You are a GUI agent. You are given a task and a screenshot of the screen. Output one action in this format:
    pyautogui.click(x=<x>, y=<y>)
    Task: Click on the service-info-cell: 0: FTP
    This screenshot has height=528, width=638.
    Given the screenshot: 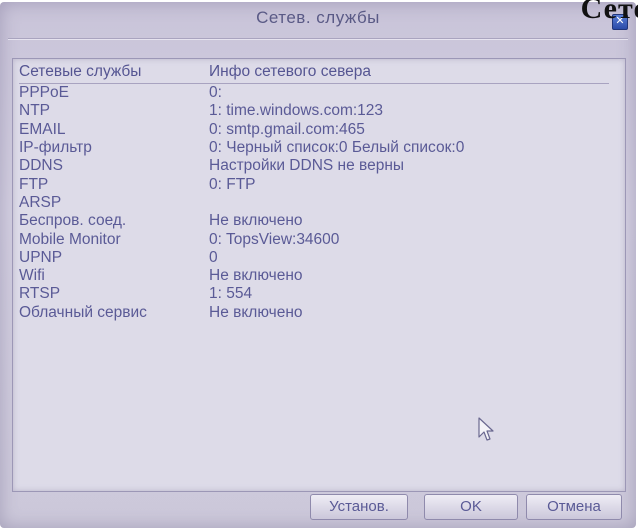 What is the action you would take?
    pyautogui.click(x=232, y=184)
    